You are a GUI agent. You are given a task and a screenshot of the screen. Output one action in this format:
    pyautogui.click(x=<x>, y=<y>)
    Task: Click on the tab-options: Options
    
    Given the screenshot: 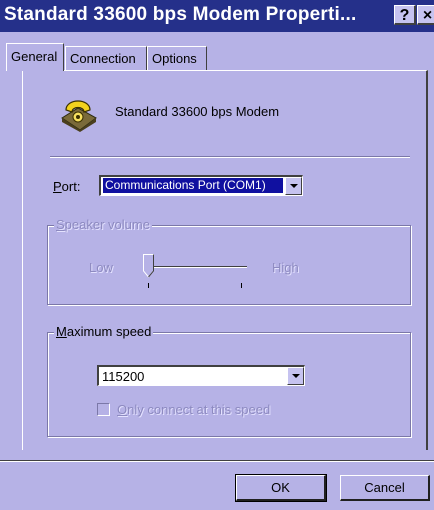 What is the action you would take?
    pyautogui.click(x=177, y=58)
    